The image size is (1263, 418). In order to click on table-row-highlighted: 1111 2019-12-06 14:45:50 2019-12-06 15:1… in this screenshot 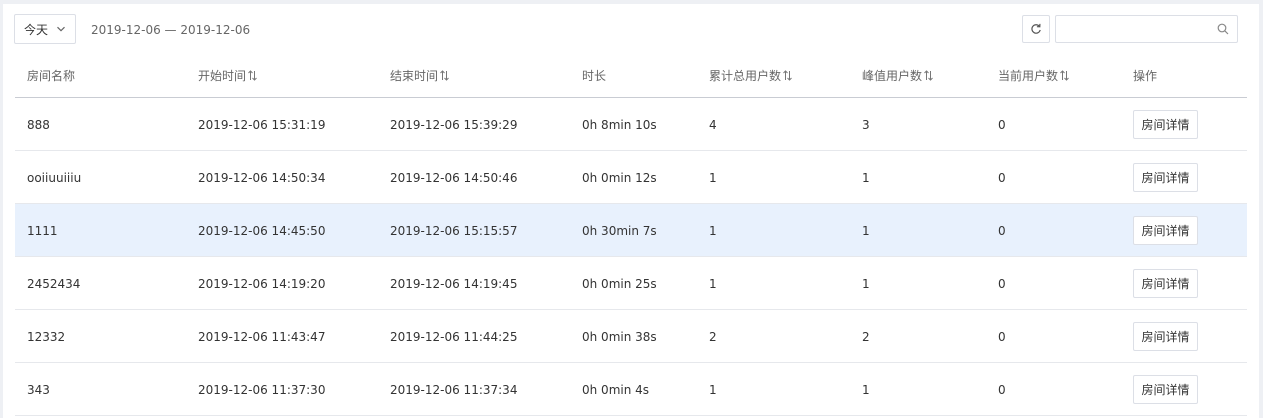, I will do `click(631, 230)`.